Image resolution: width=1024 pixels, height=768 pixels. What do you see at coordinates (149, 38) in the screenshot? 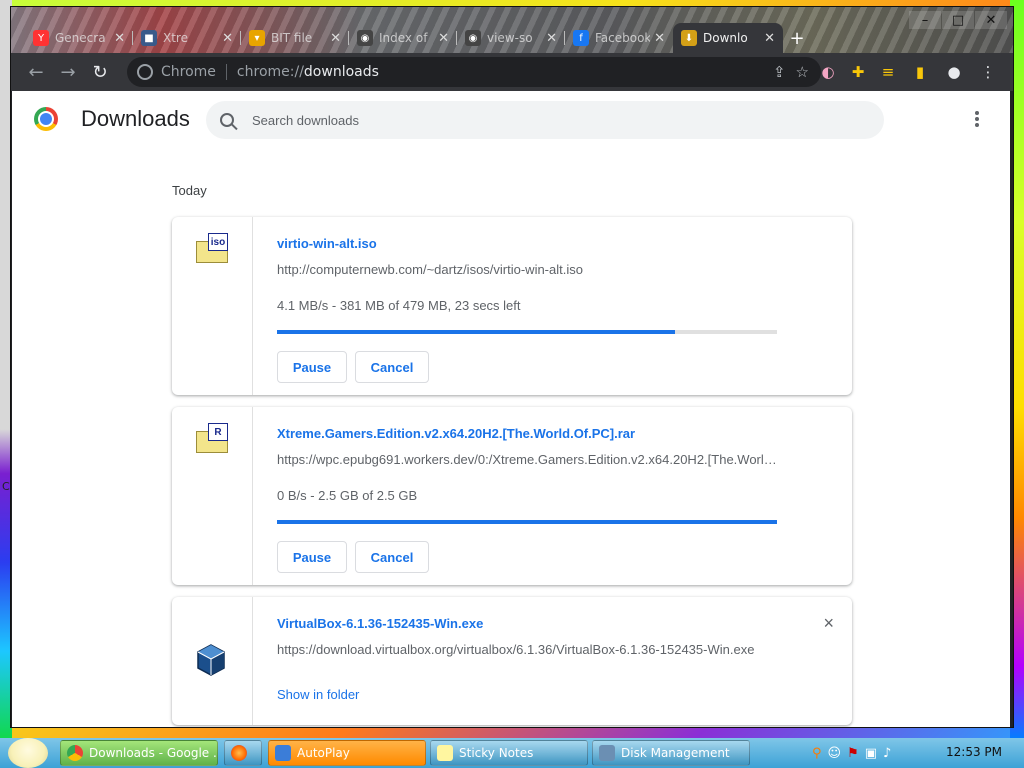
I see `site-icon: ■` at bounding box center [149, 38].